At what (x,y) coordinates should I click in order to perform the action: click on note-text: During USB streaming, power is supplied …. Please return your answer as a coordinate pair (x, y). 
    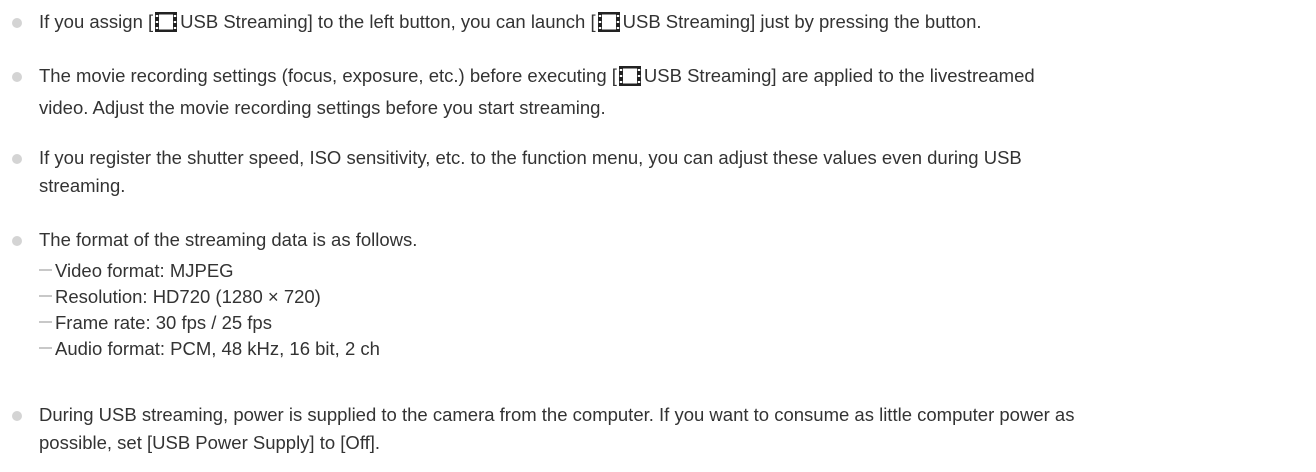
    Looking at the image, I should click on (674, 429).